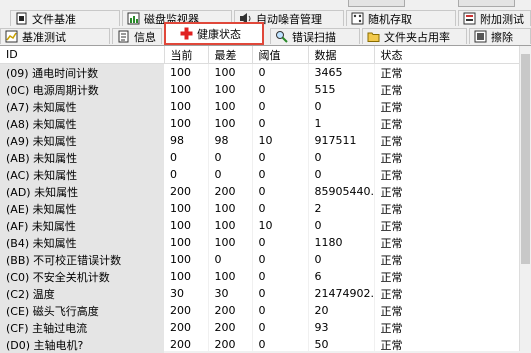 Image resolution: width=531 pixels, height=353 pixels. Describe the element at coordinates (500, 36) in the screenshot. I see `tab-erase: 擦除` at that location.